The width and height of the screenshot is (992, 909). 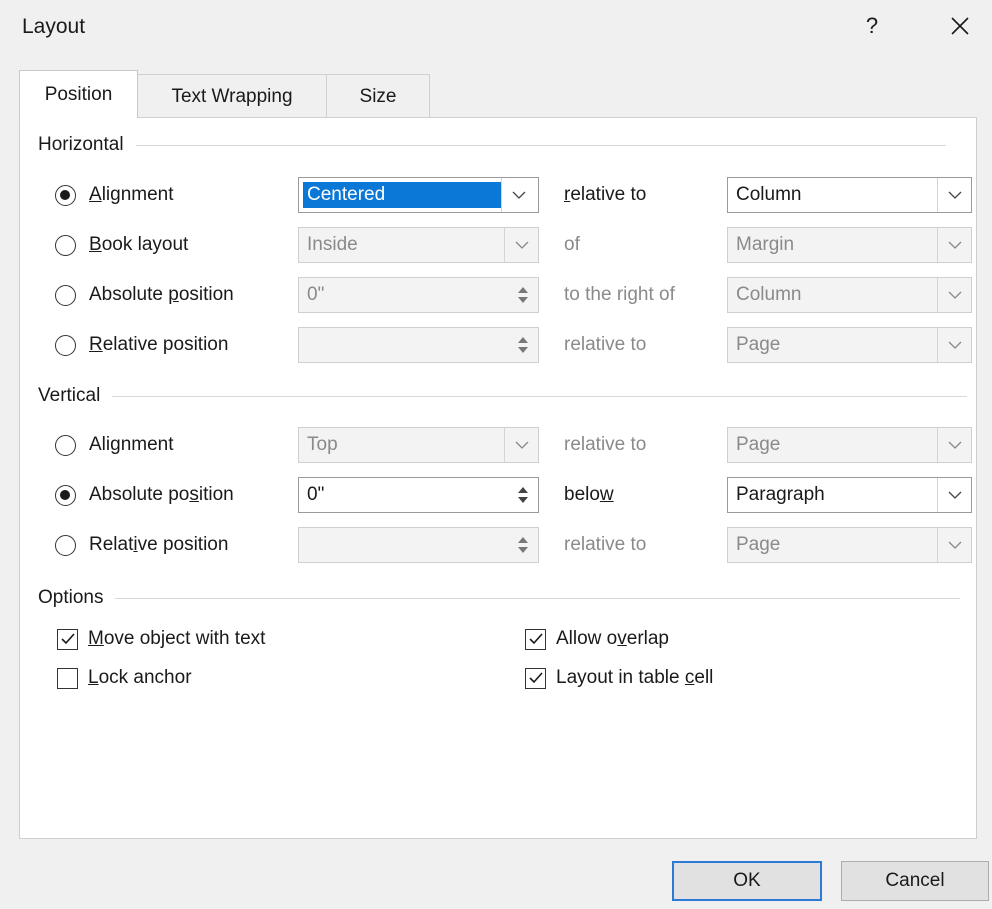 I want to click on cancel-button: Cancel, so click(x=915, y=881).